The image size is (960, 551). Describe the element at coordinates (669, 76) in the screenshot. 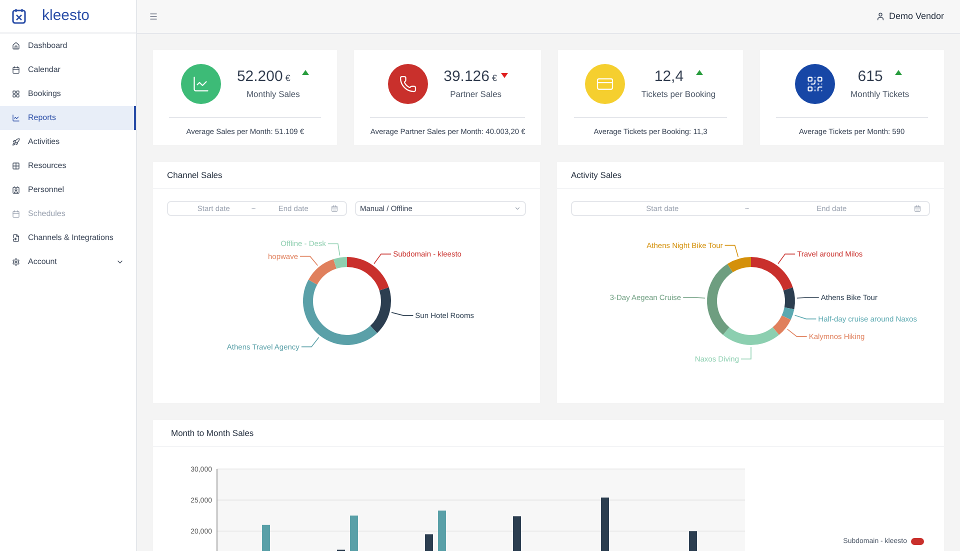

I see `stat-value: 12,4` at that location.